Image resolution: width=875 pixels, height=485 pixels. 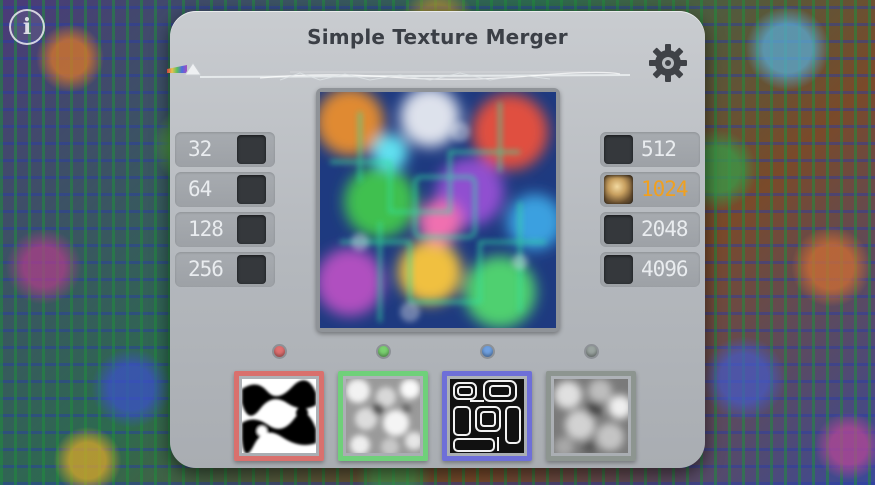 I want to click on resolution-label: 128, so click(x=206, y=229).